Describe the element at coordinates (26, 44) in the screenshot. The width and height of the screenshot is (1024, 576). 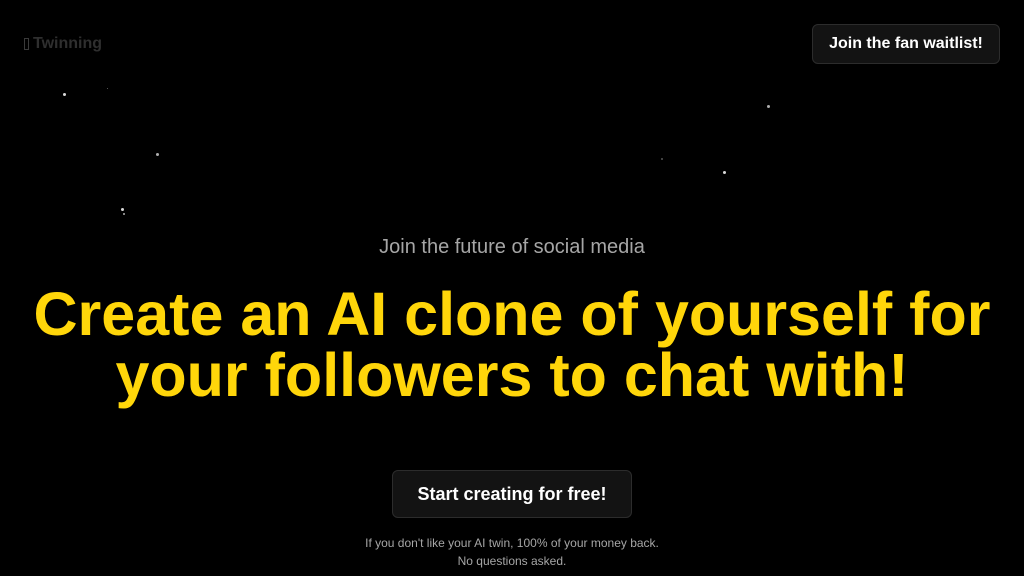
I see `apple-icon` at that location.